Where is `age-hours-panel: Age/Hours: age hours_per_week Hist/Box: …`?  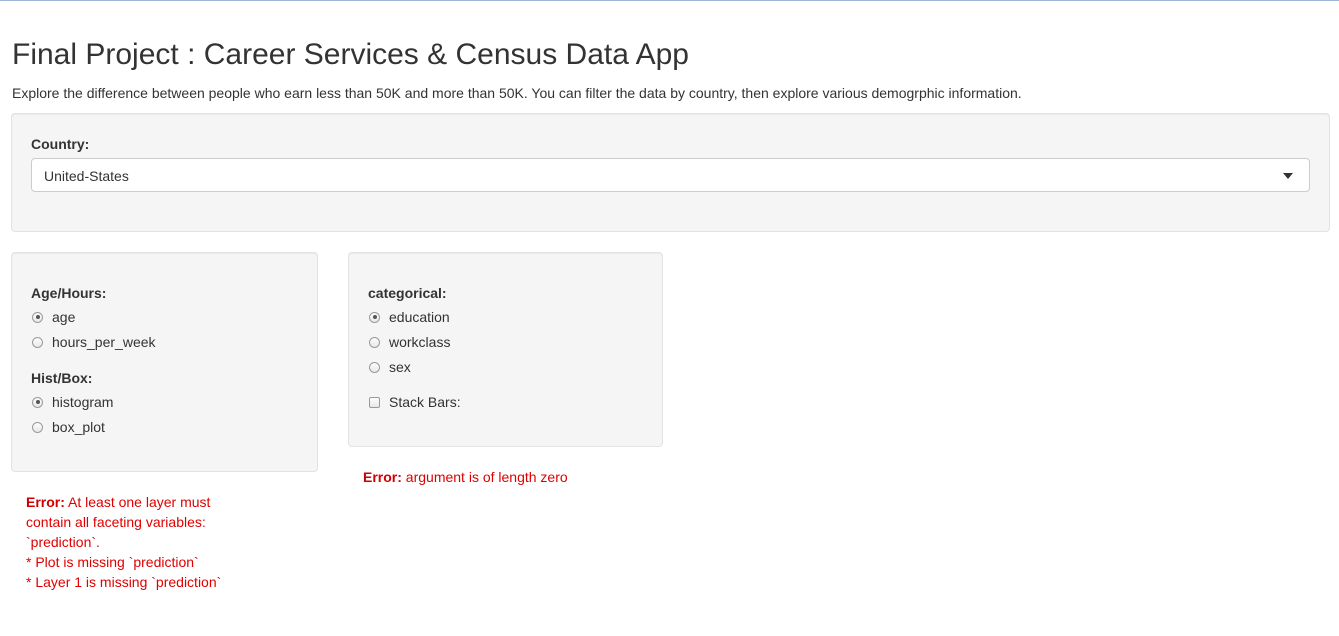
age-hours-panel: Age/Hours: age hours_per_week Hist/Box: … is located at coordinates (164, 362).